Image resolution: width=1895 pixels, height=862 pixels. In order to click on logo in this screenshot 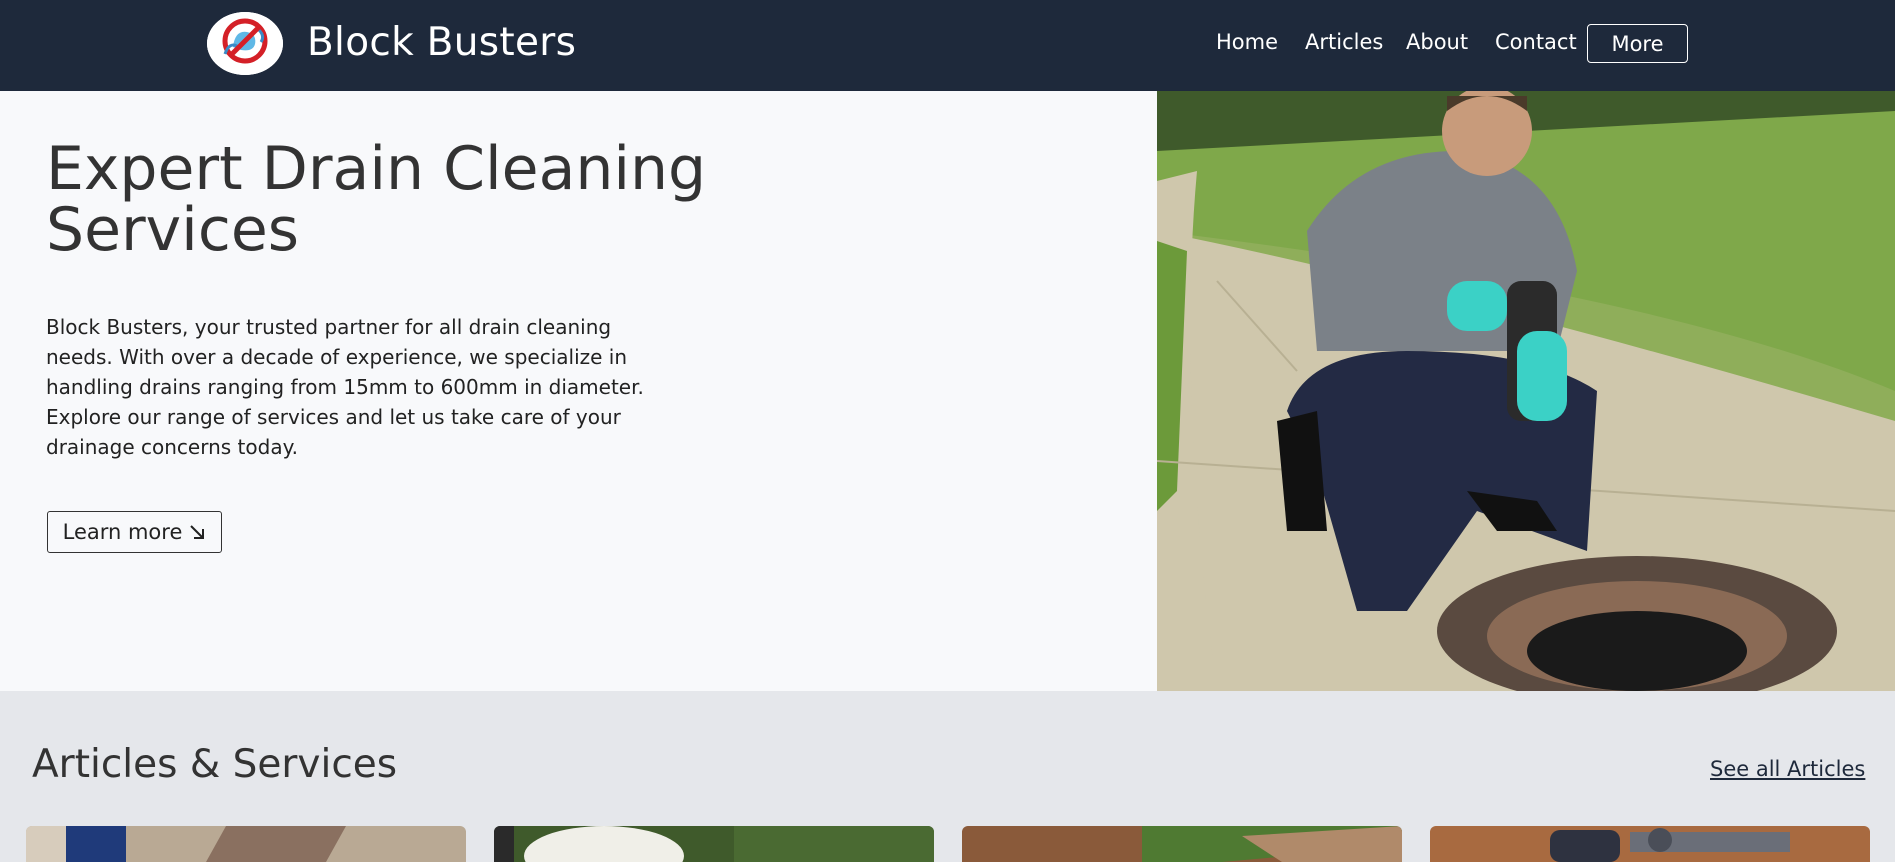, I will do `click(245, 43)`.